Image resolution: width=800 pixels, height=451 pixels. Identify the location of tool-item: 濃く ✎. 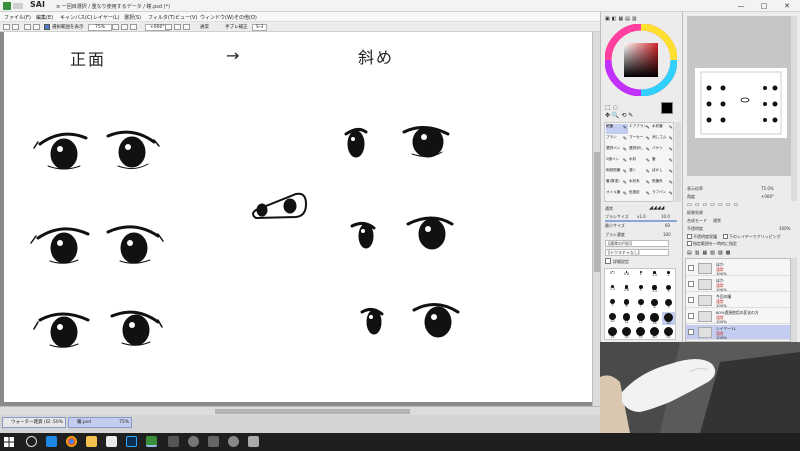
(640, 173).